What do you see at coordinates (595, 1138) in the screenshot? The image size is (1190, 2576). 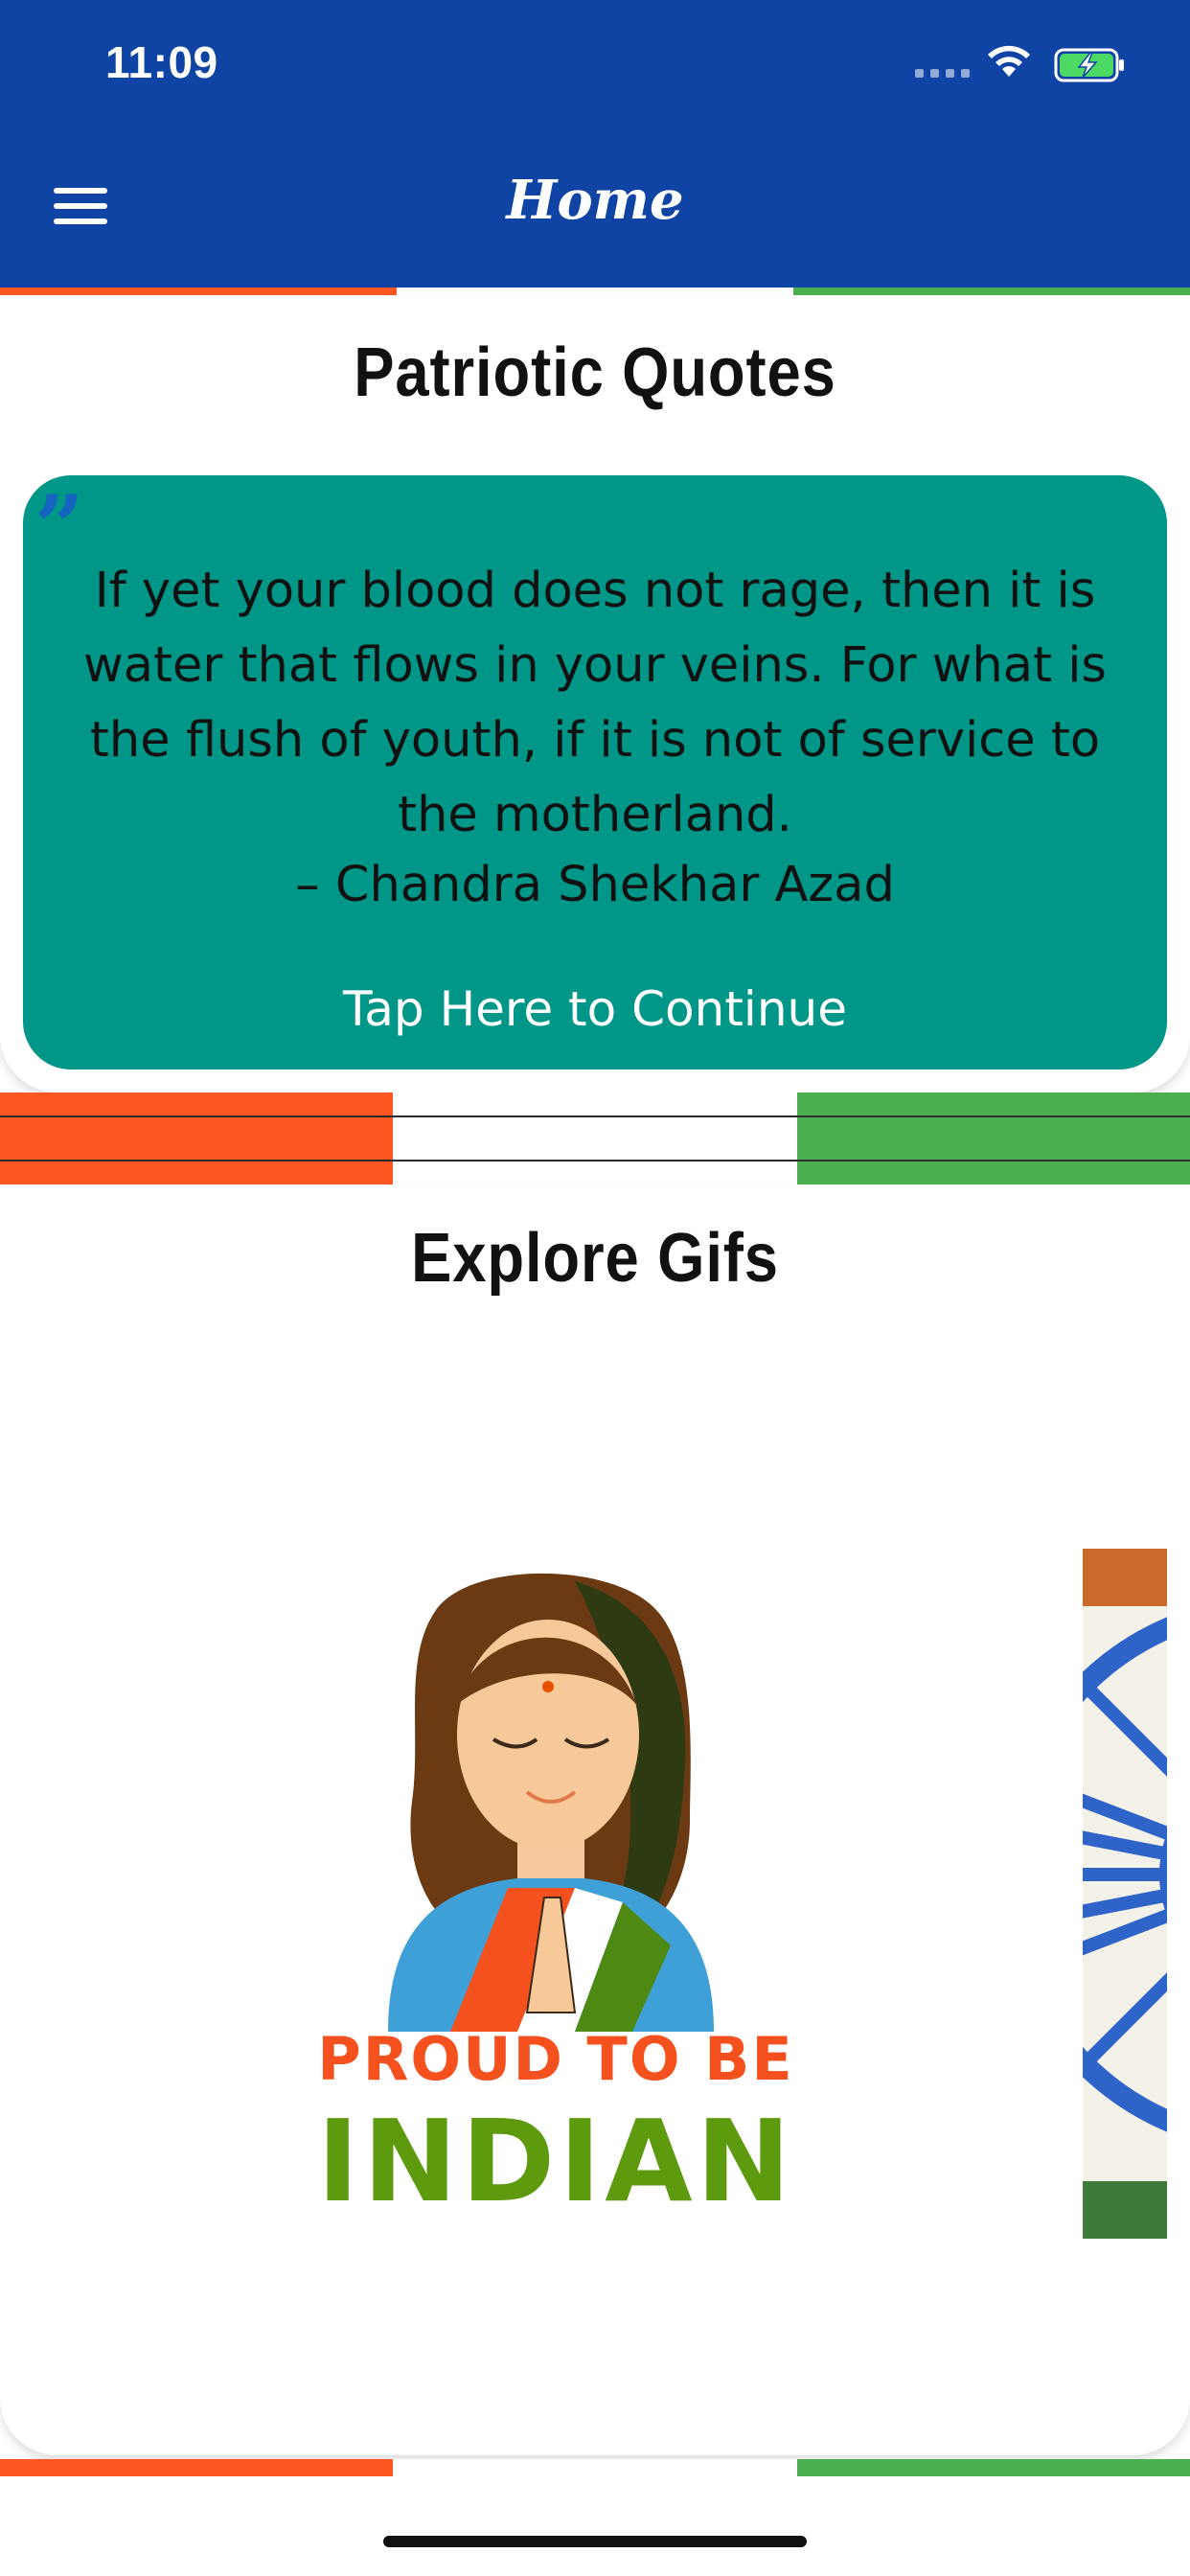 I see `tricolor-divider` at bounding box center [595, 1138].